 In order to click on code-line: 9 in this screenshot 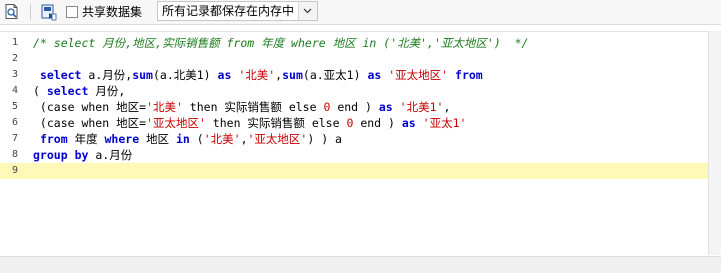, I will do `click(354, 171)`.